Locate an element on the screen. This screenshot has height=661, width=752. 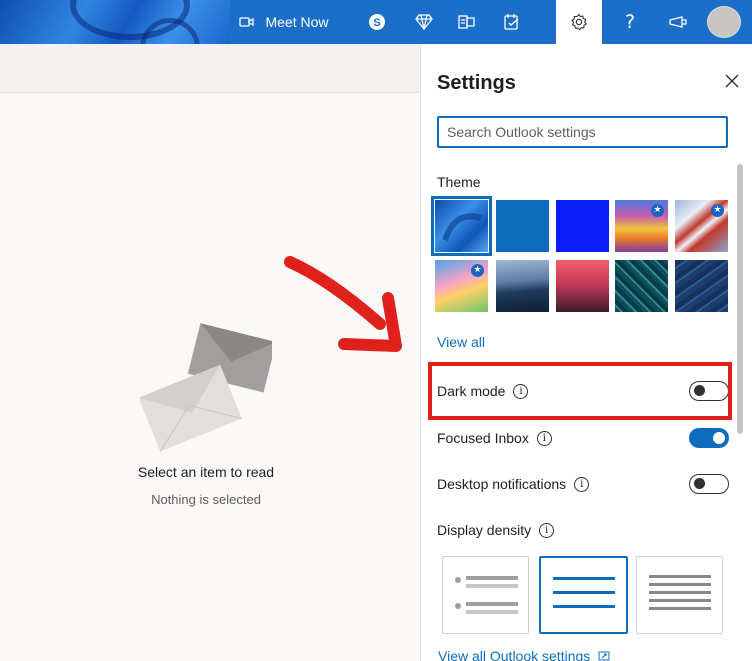
todo-icon is located at coordinates (512, 22).